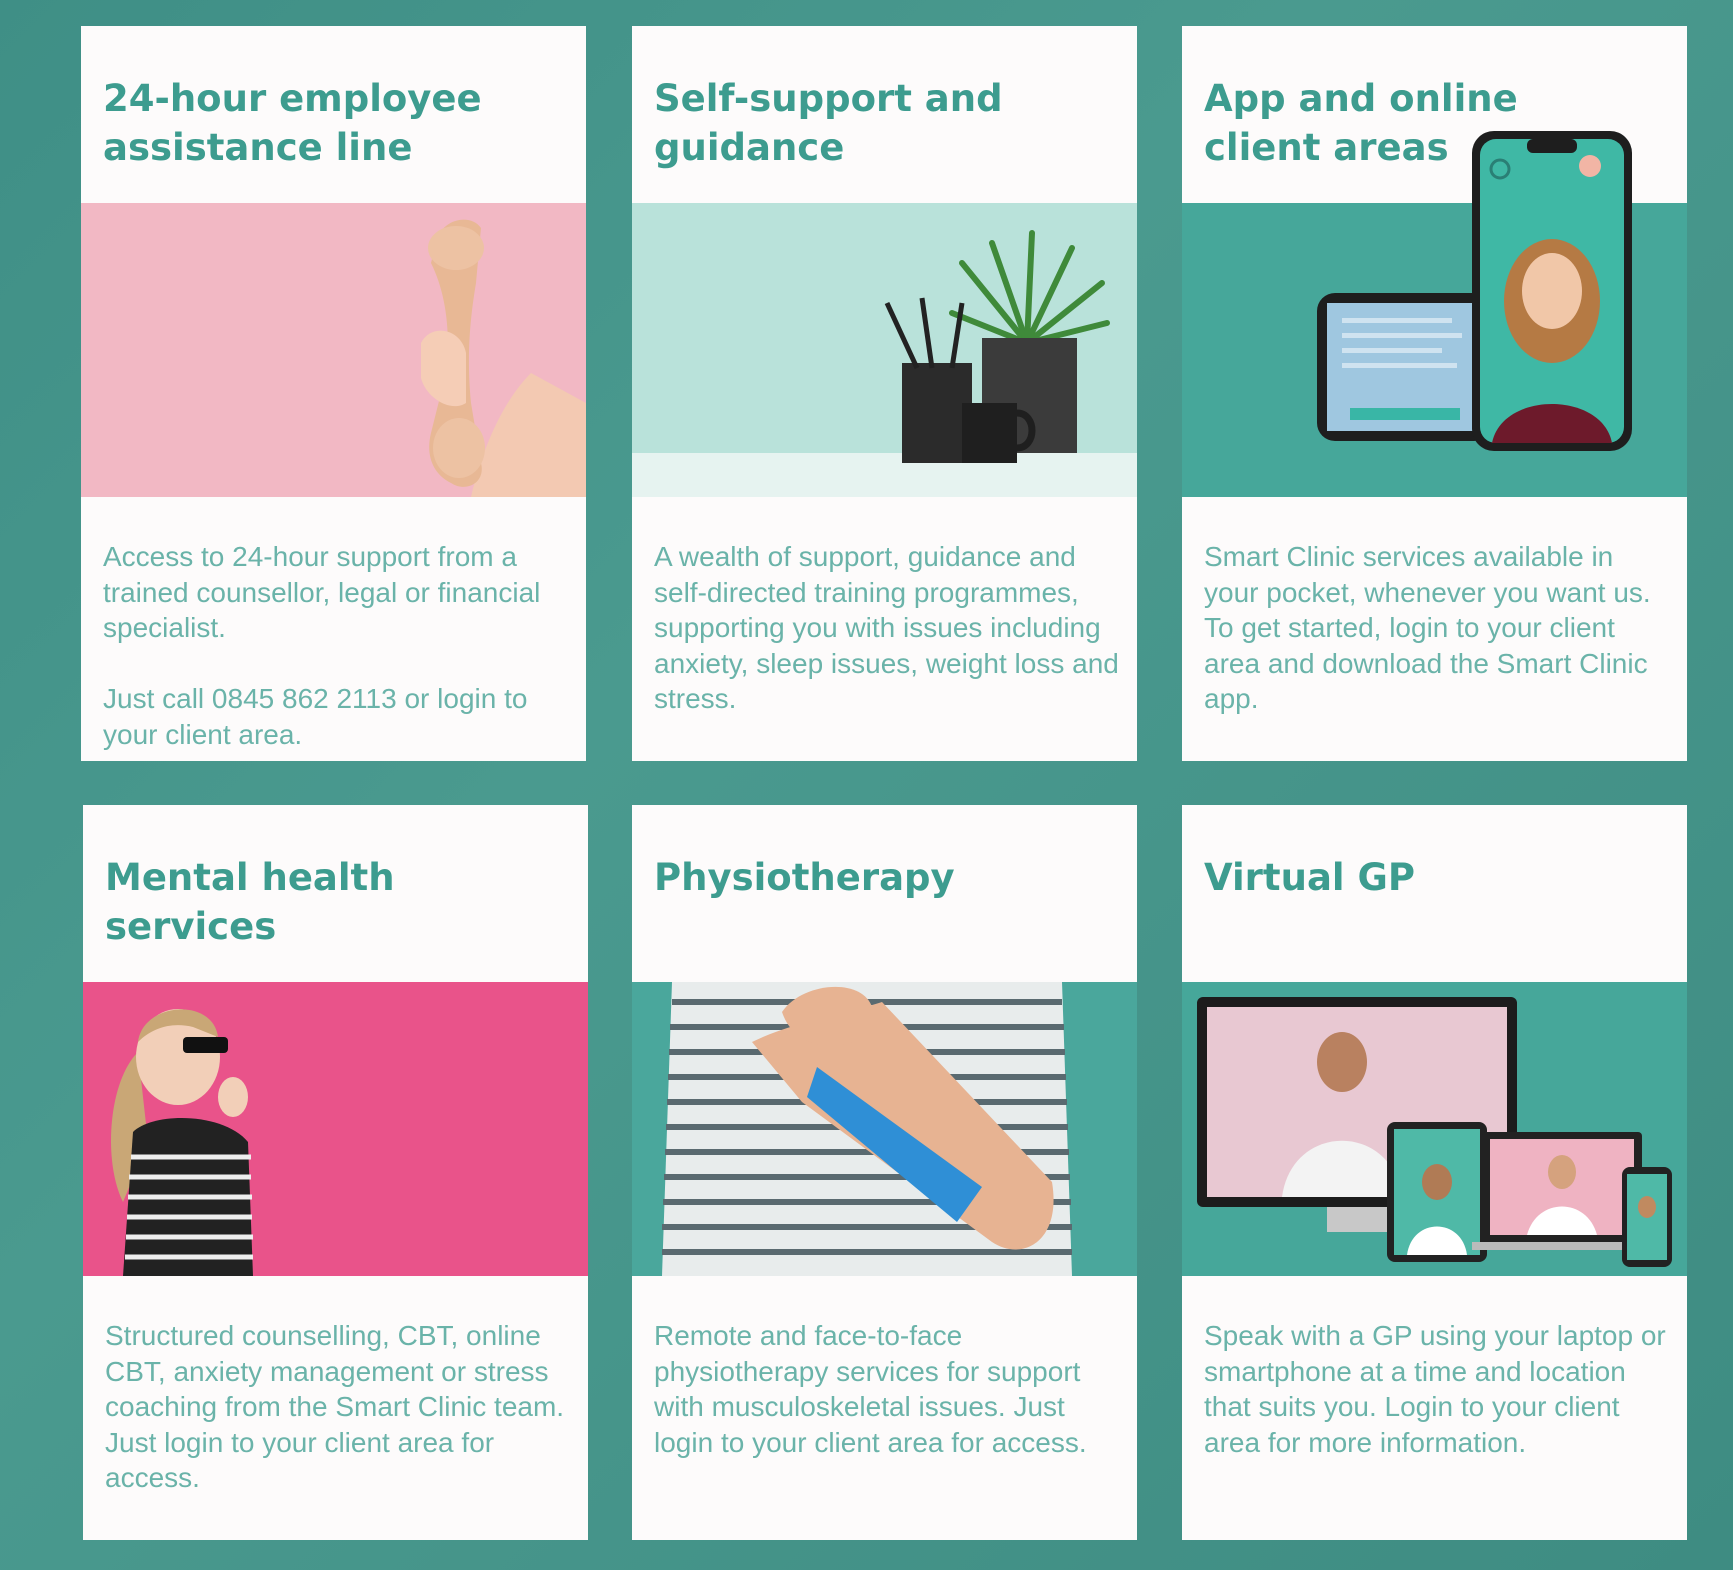 The image size is (1733, 1570). What do you see at coordinates (250, 902) in the screenshot?
I see `card-title: Mental health services` at bounding box center [250, 902].